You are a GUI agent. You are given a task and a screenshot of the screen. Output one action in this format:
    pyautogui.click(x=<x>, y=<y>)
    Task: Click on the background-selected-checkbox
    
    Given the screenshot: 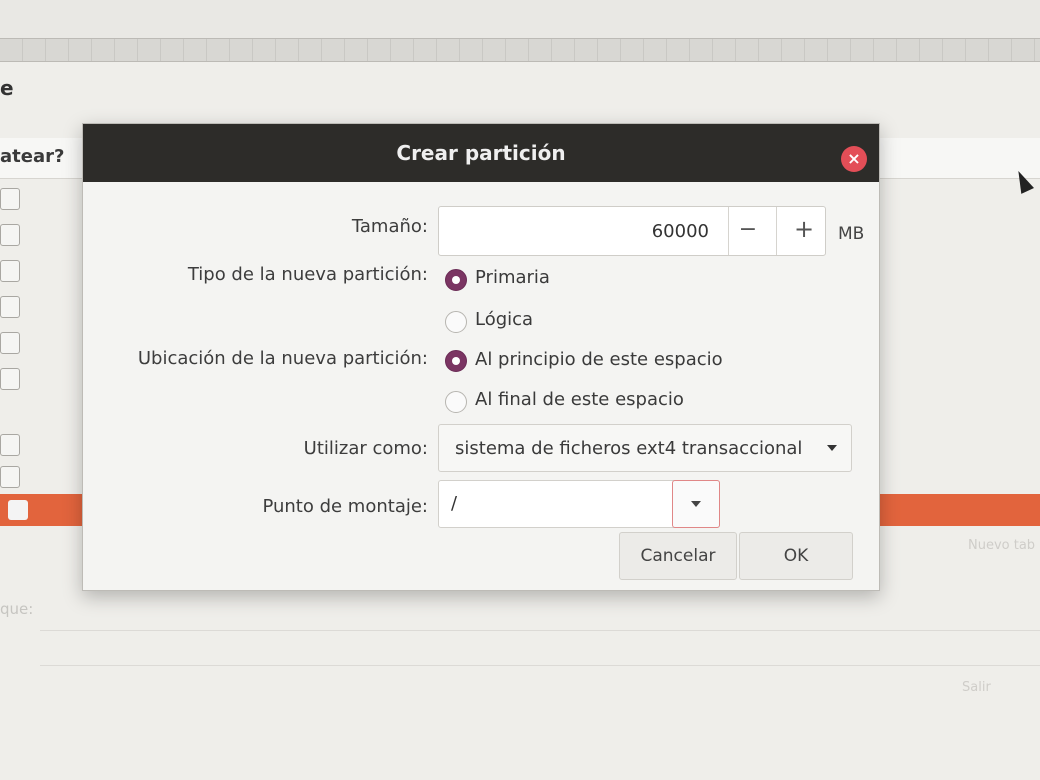 What is the action you would take?
    pyautogui.click(x=18, y=510)
    